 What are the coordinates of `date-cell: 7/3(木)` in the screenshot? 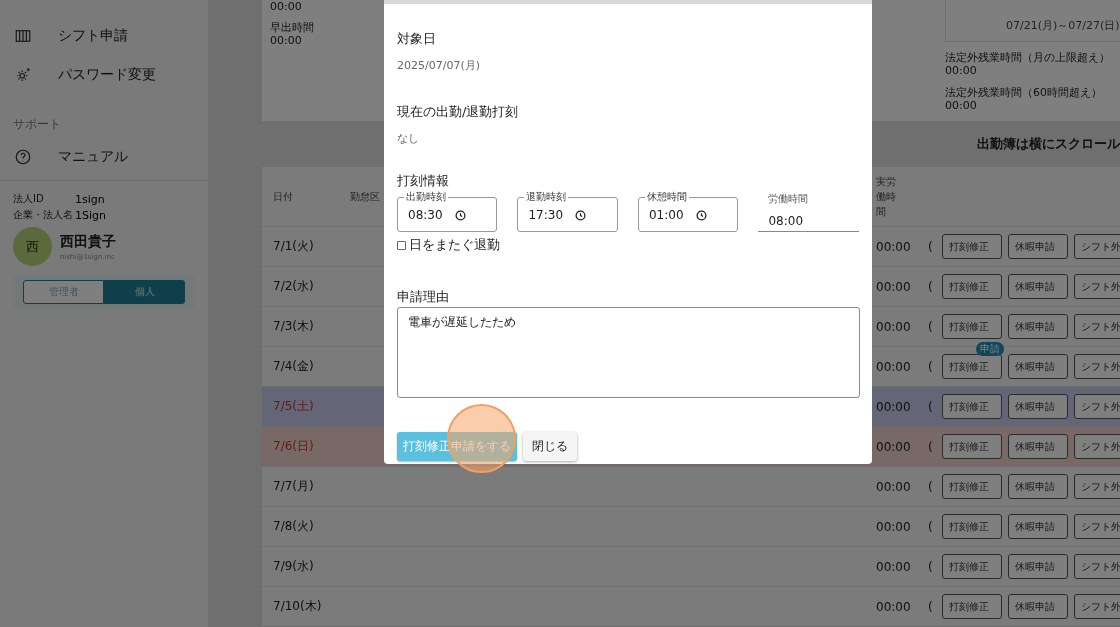 It's located at (293, 326).